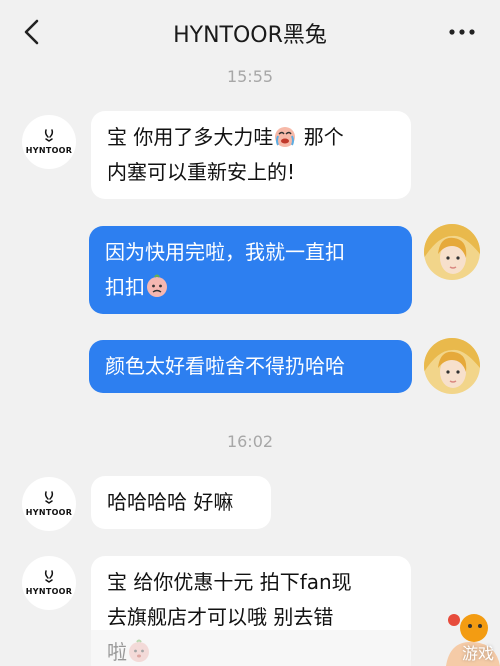 The height and width of the screenshot is (666, 500). I want to click on more-horizontal-icon, so click(462, 32).